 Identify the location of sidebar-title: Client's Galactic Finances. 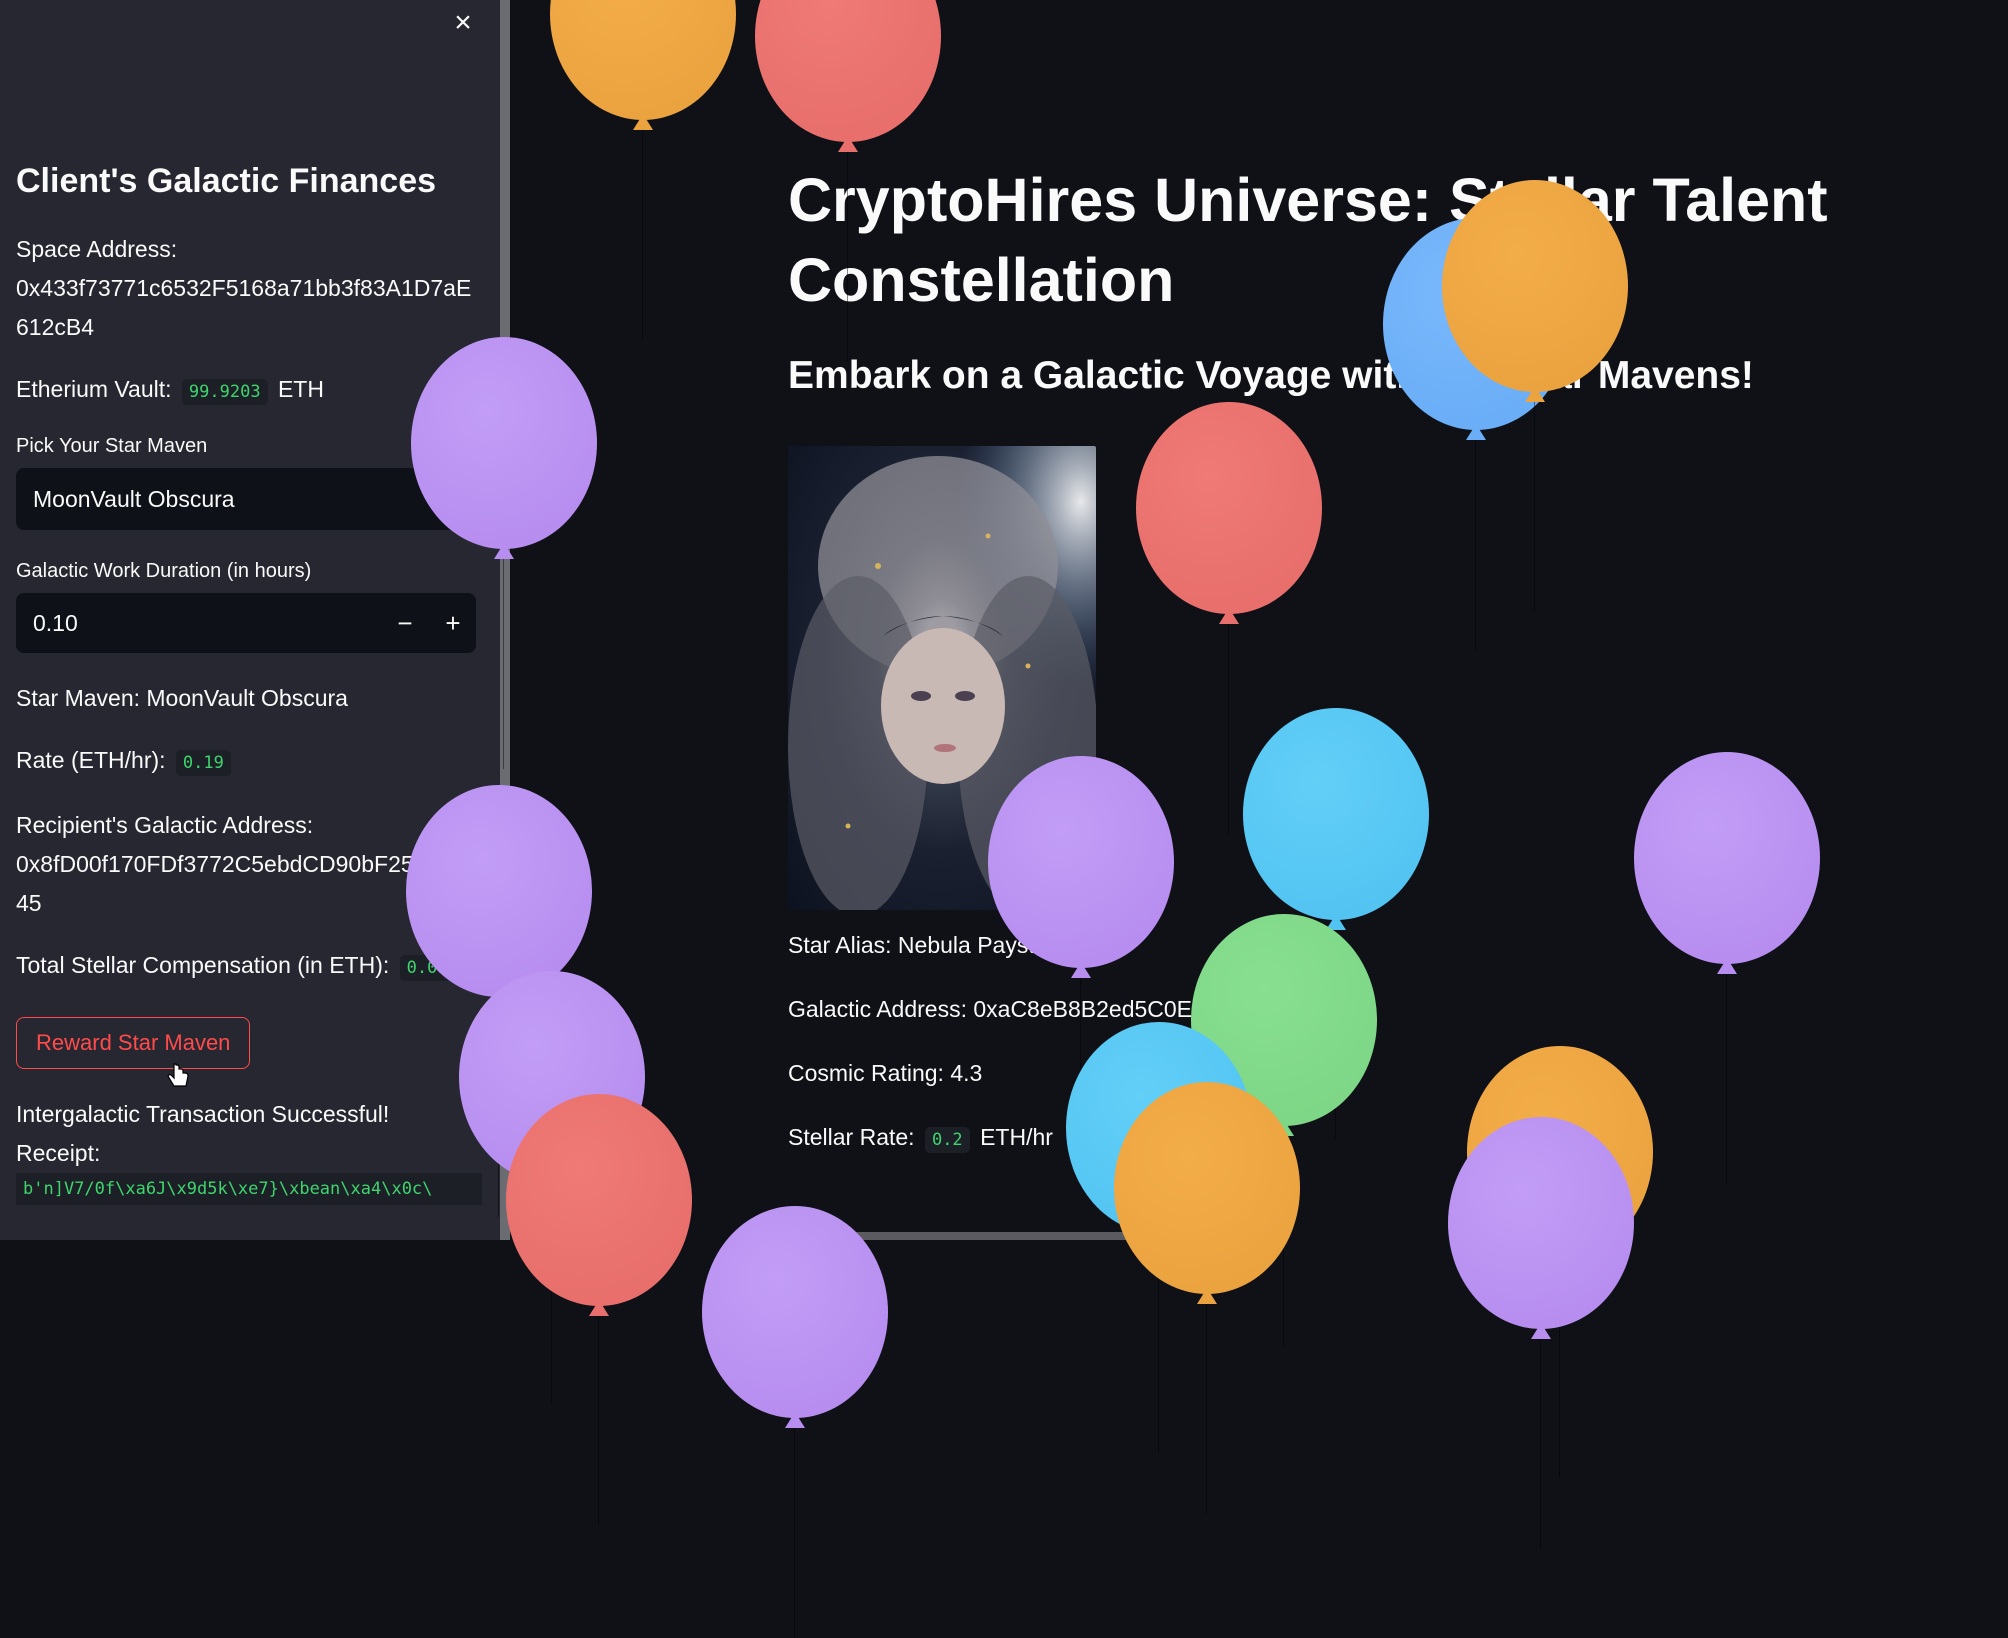
(226, 181).